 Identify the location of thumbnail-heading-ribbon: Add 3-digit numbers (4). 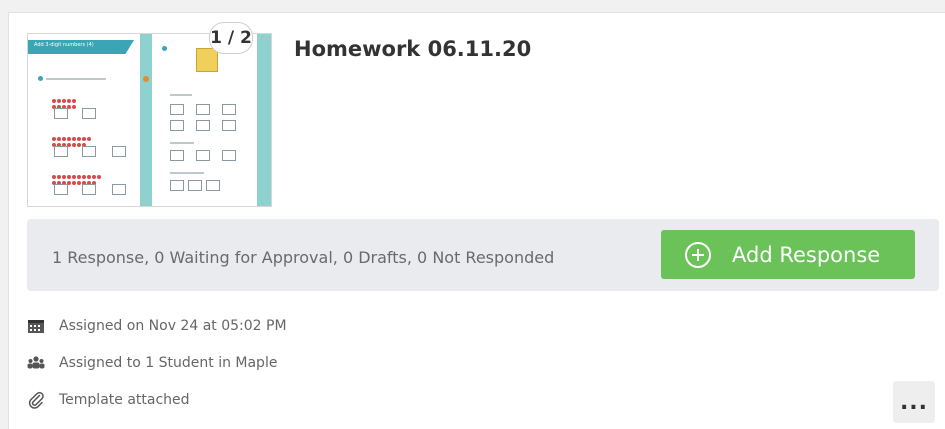
(81, 47).